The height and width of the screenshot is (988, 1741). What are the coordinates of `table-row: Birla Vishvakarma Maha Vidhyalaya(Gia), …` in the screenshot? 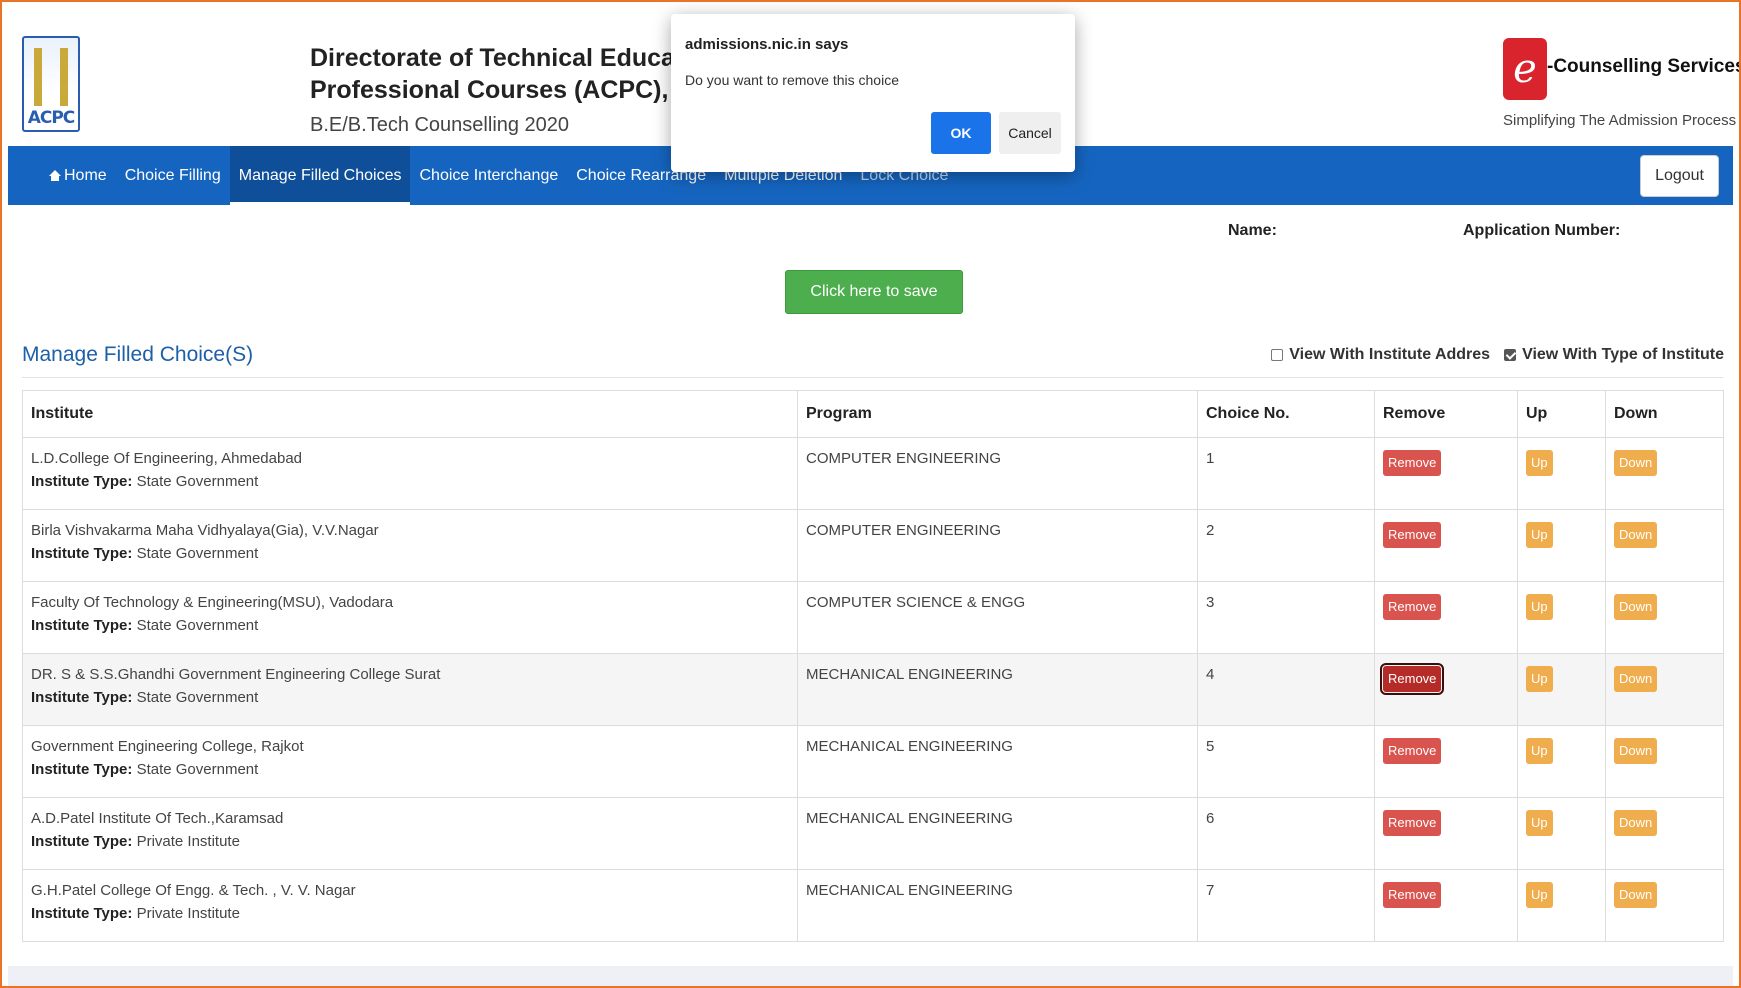 It's located at (873, 545).